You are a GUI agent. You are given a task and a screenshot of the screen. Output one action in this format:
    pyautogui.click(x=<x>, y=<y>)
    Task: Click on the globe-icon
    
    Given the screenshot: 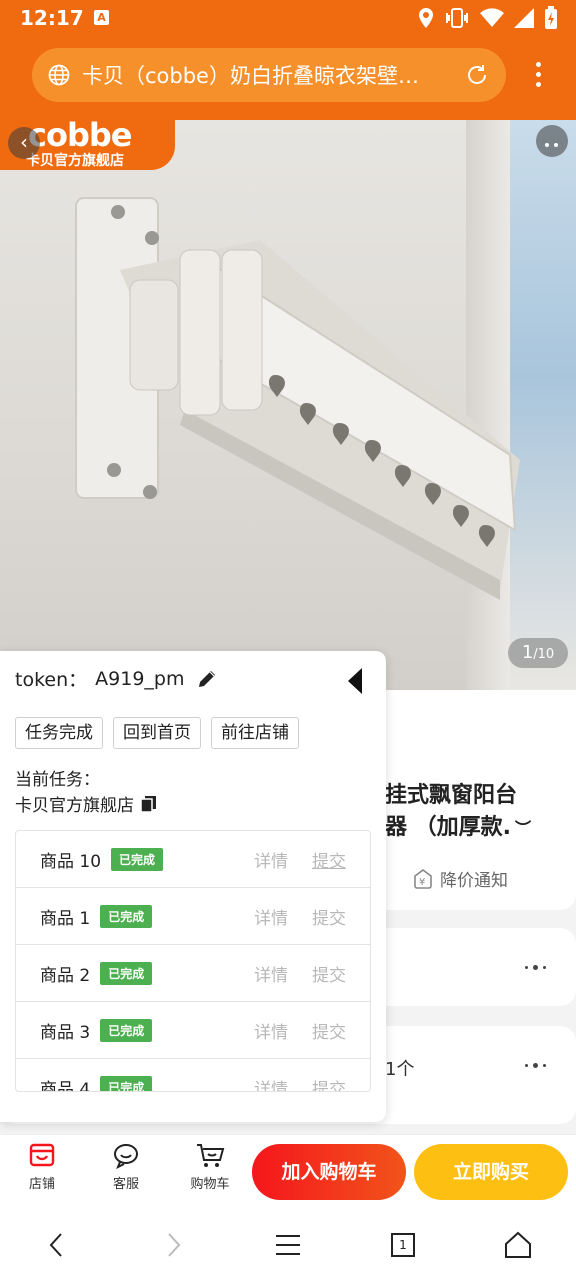 What is the action you would take?
    pyautogui.click(x=59, y=75)
    